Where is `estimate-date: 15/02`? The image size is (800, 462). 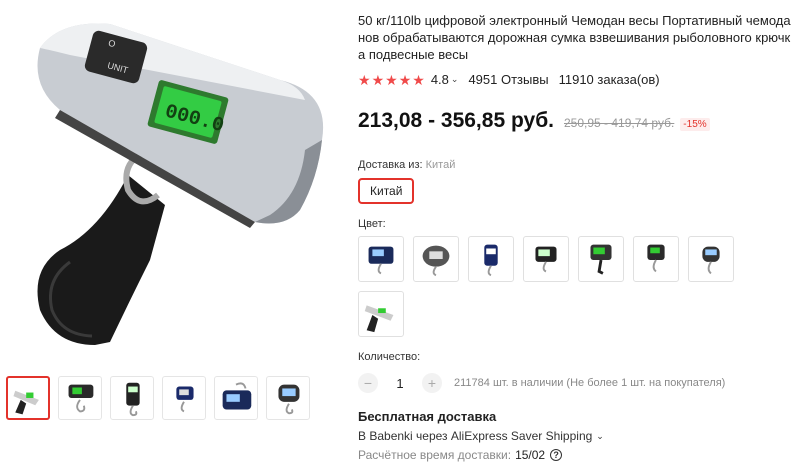 estimate-date: 15/02 is located at coordinates (530, 455).